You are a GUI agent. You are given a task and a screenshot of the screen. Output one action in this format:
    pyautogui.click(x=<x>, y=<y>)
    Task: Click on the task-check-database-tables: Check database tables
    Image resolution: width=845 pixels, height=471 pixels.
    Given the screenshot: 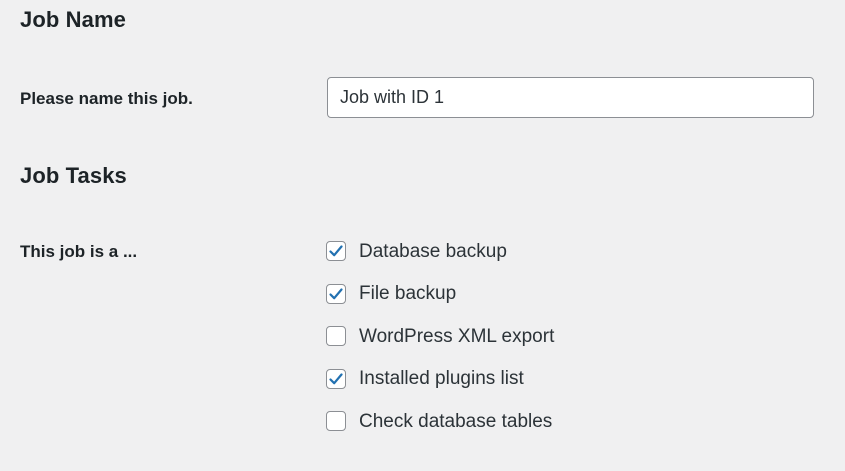 What is the action you would take?
    pyautogui.click(x=440, y=421)
    